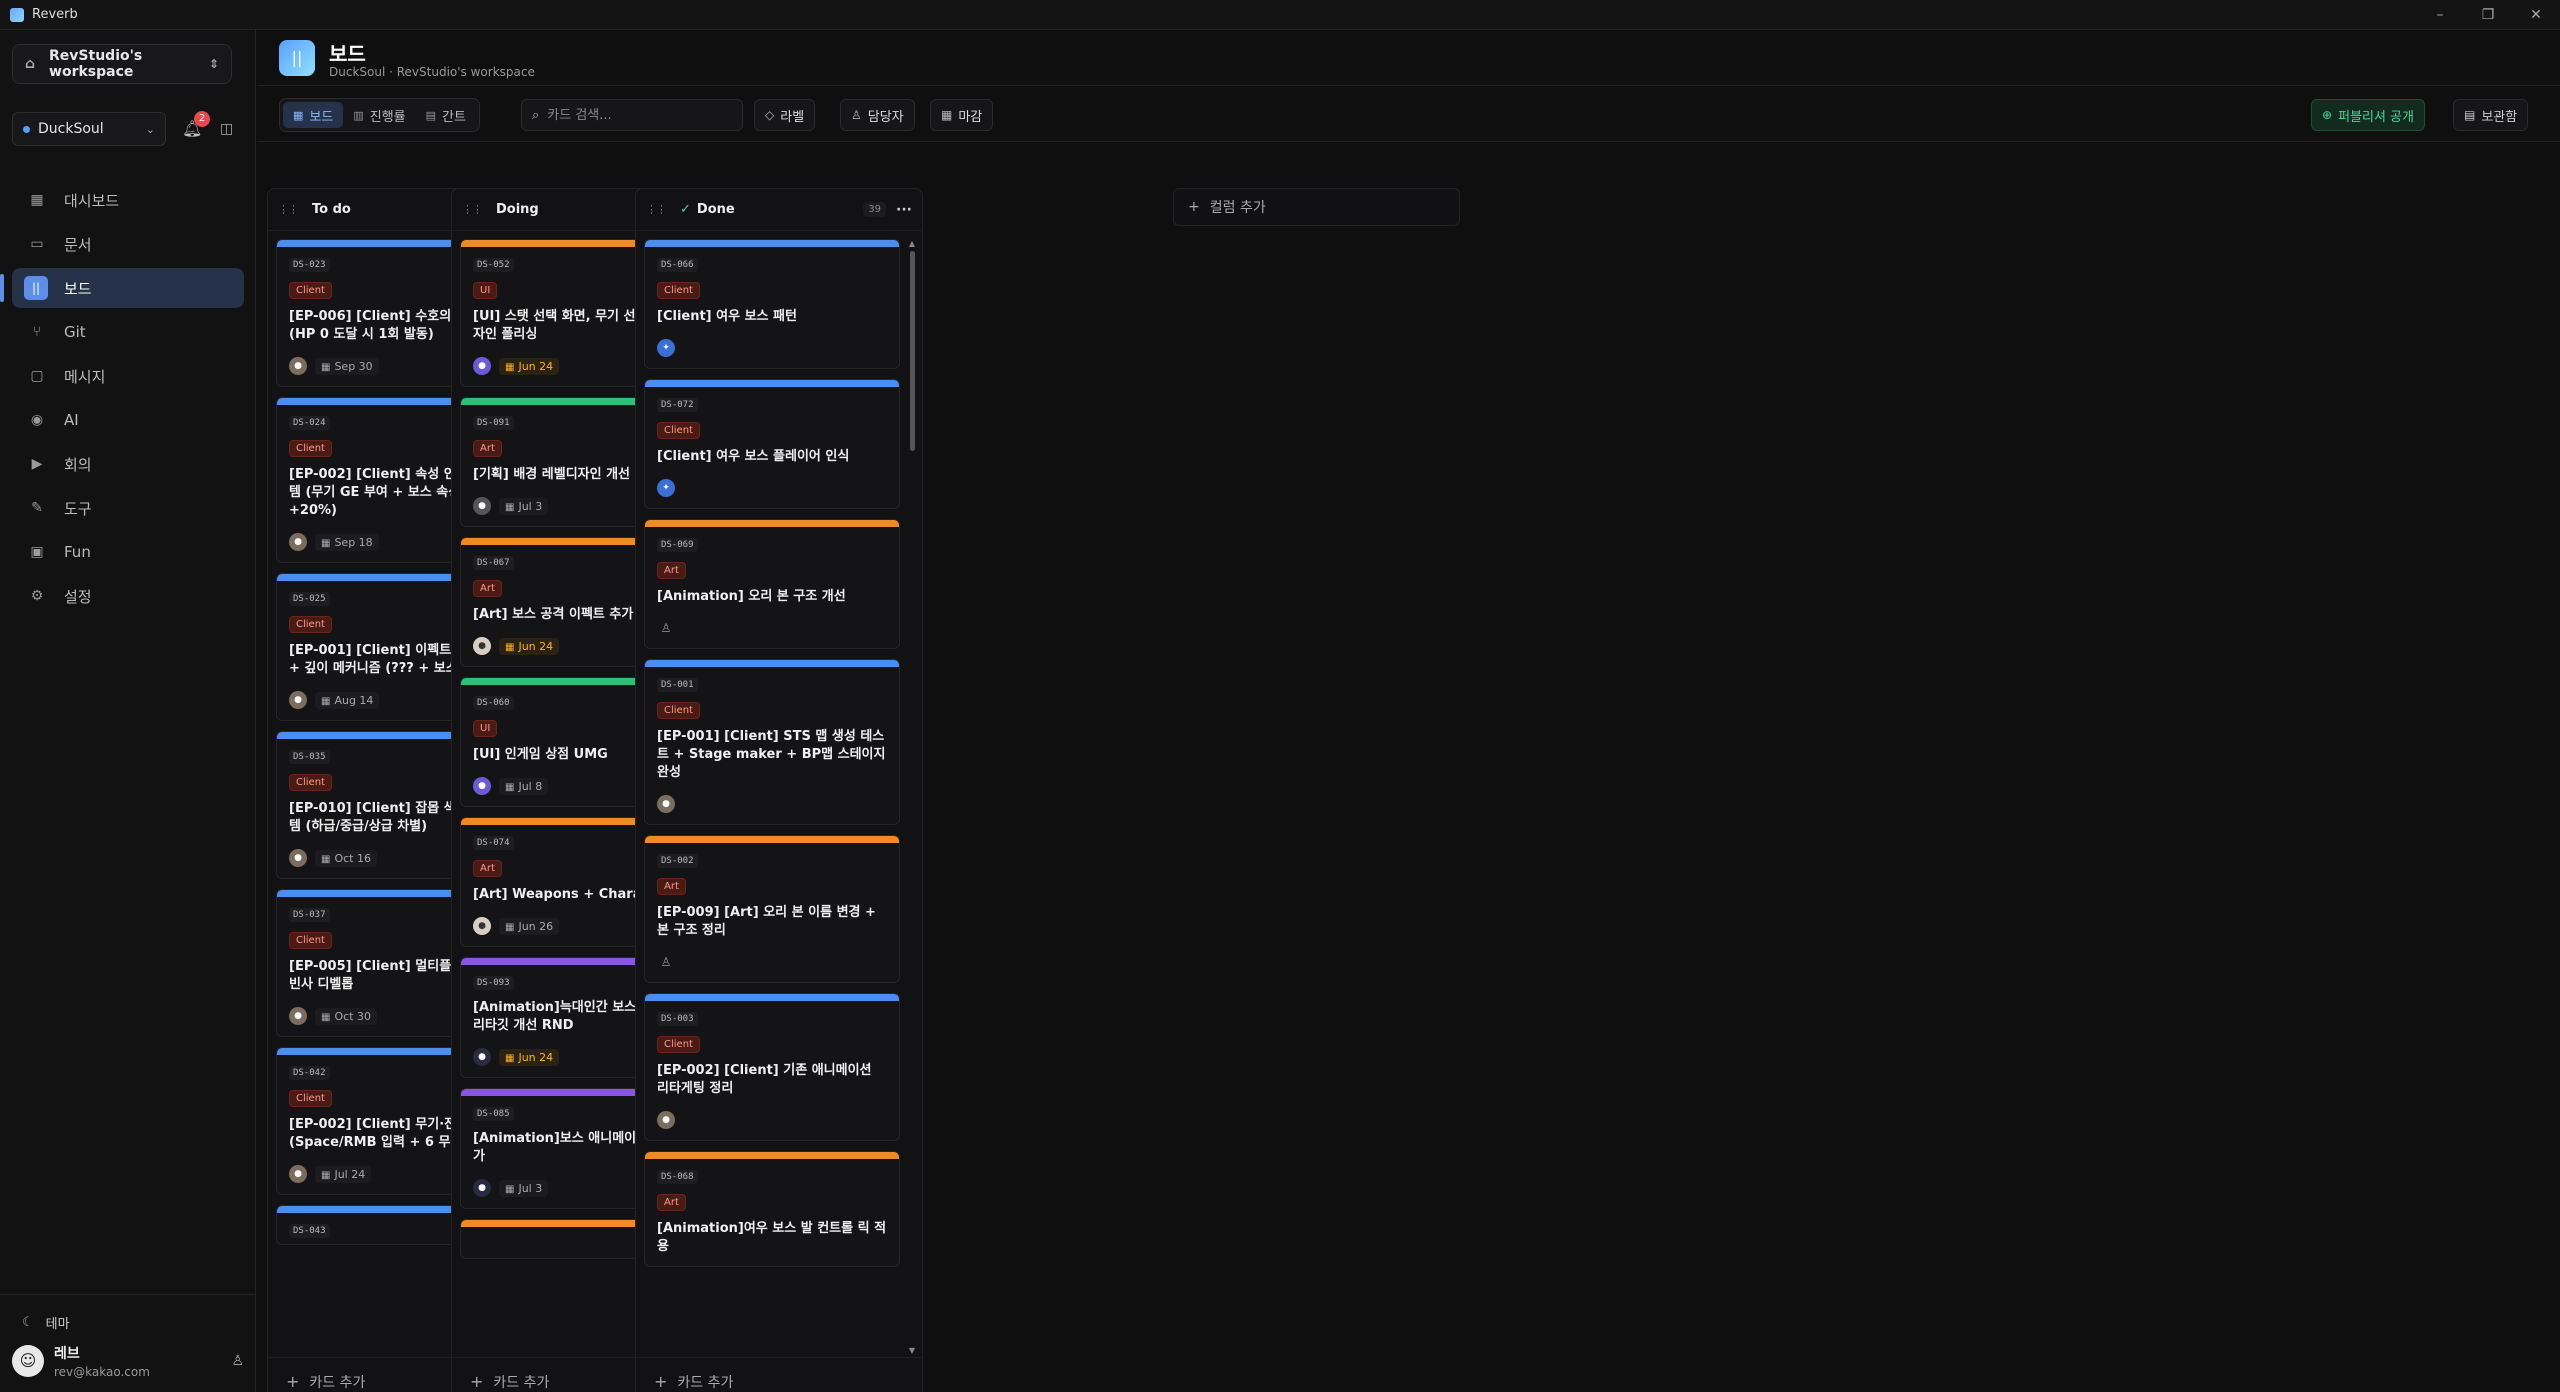 The height and width of the screenshot is (1392, 2560). I want to click on sidebar-item-6: ▶ 회의, so click(128, 464).